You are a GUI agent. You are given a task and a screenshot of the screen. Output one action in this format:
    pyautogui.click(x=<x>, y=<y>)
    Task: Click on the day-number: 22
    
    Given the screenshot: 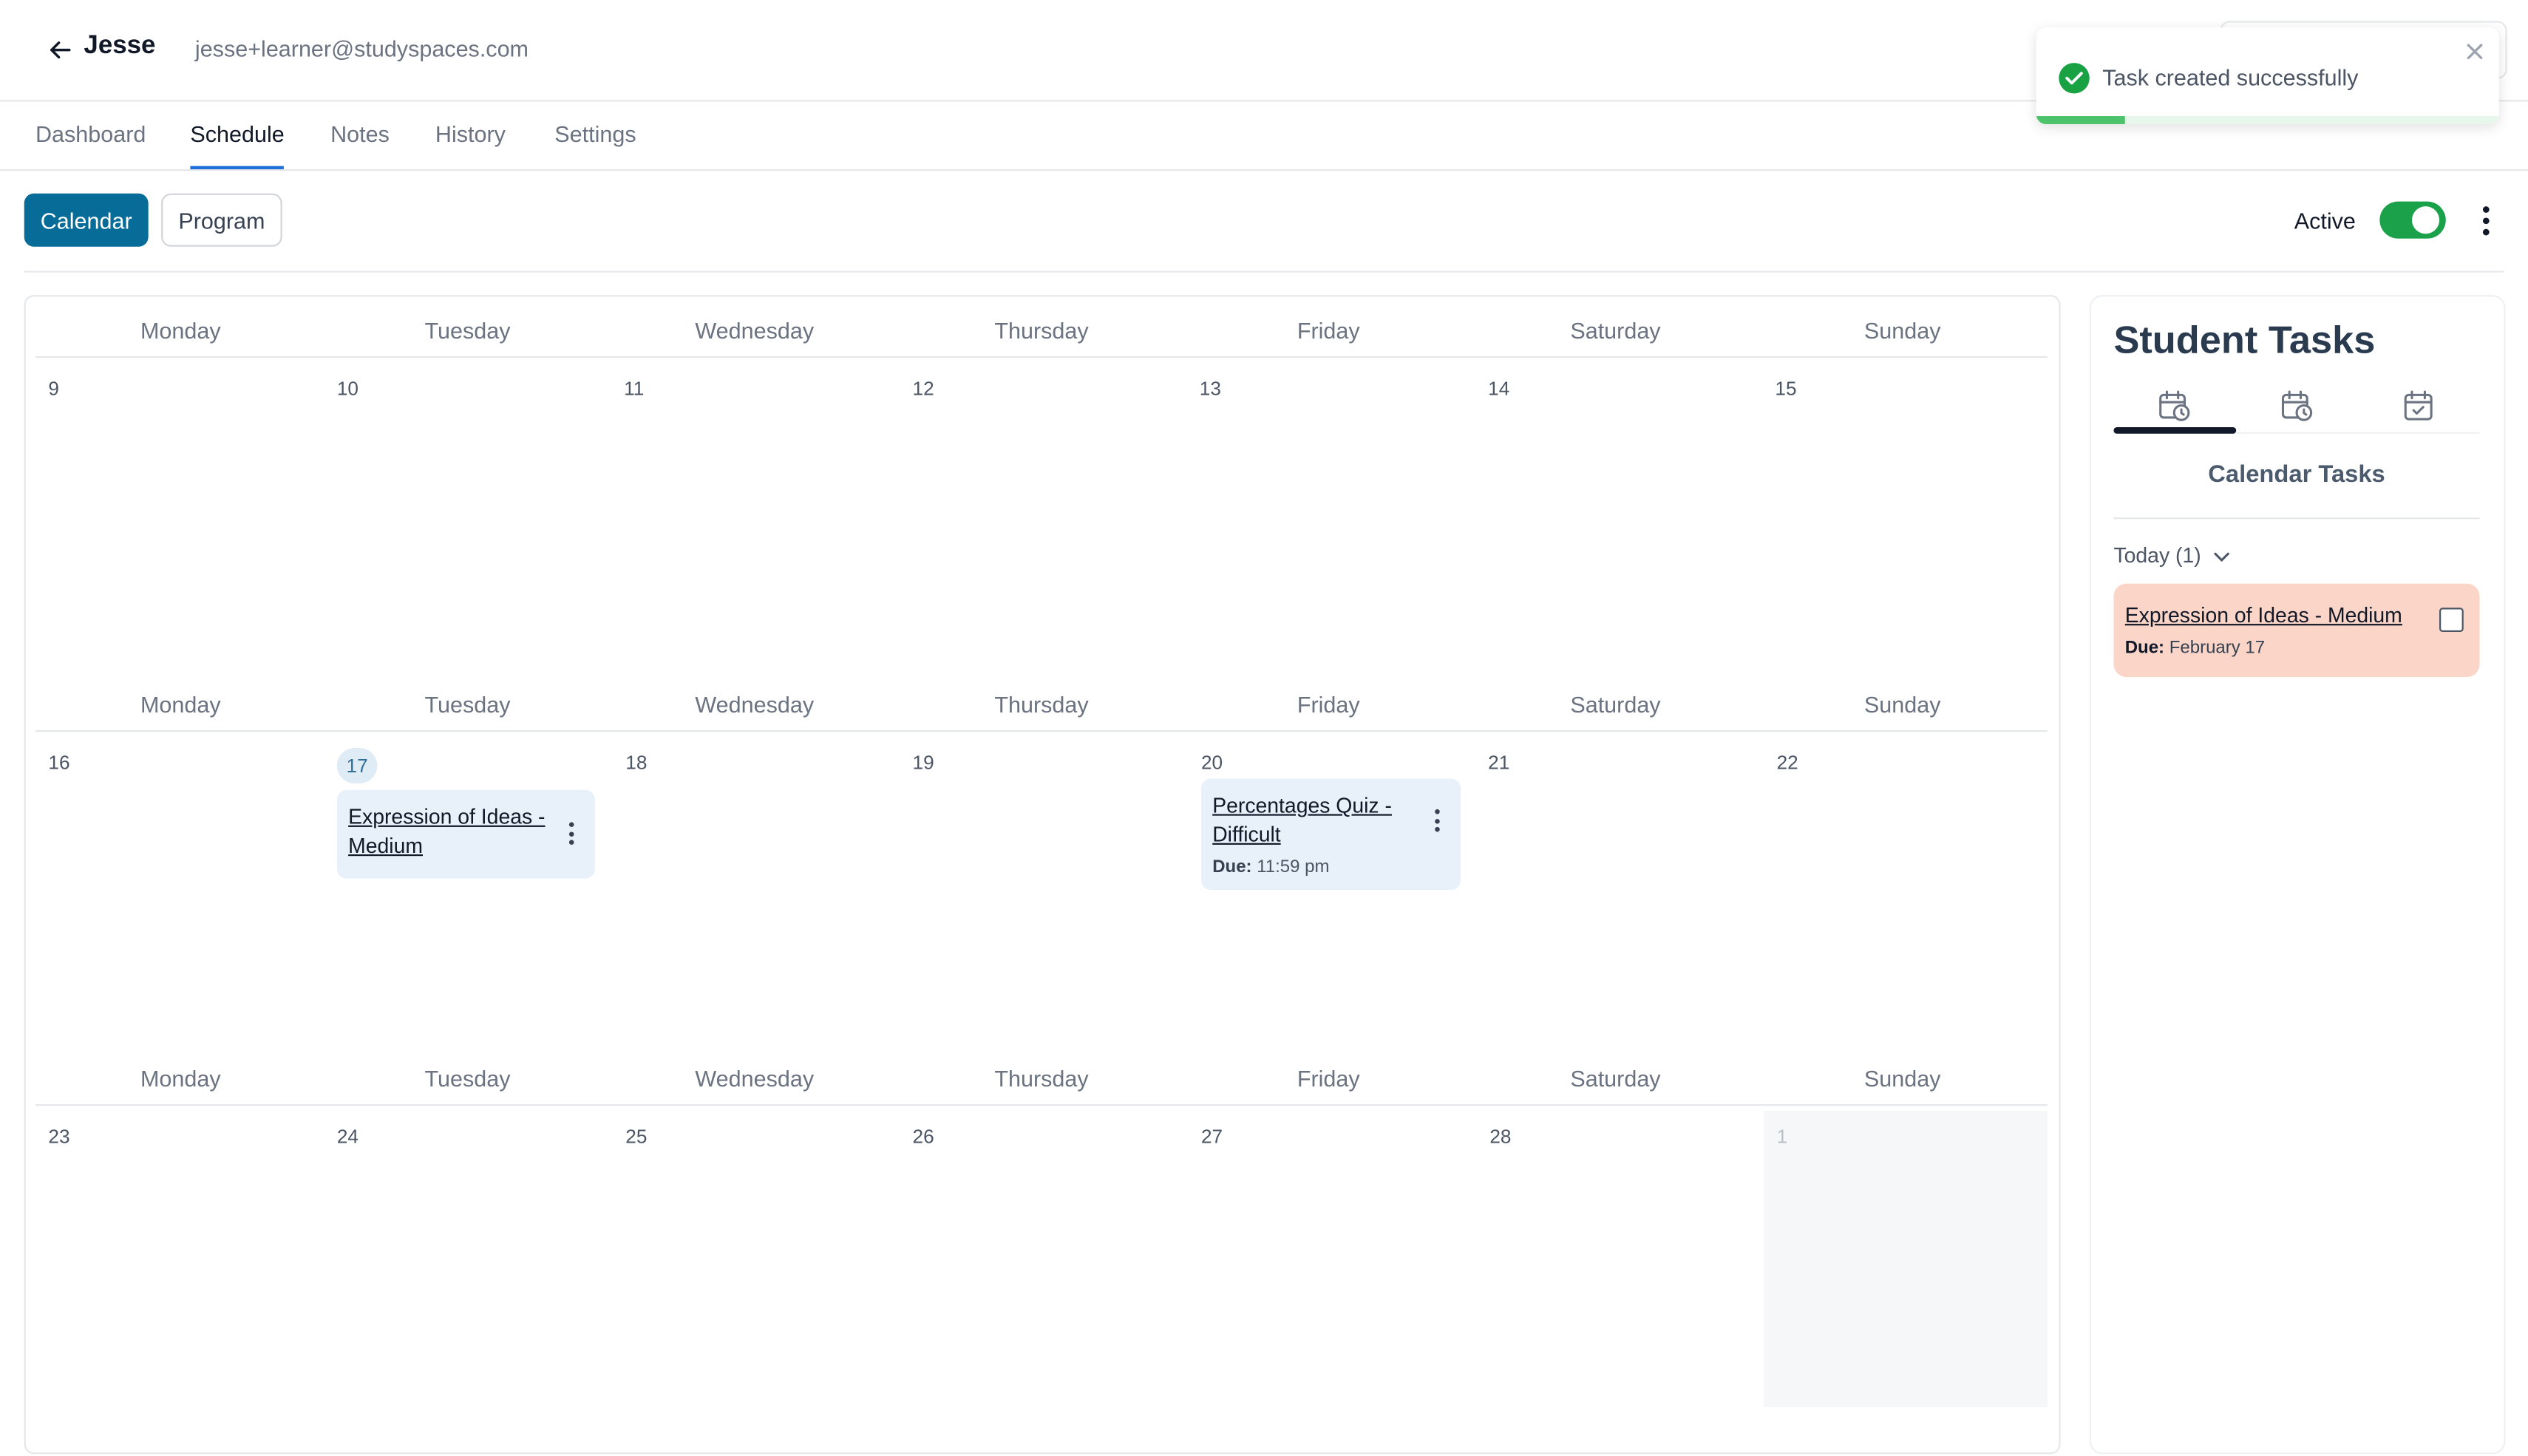 What is the action you would take?
    pyautogui.click(x=1788, y=763)
    